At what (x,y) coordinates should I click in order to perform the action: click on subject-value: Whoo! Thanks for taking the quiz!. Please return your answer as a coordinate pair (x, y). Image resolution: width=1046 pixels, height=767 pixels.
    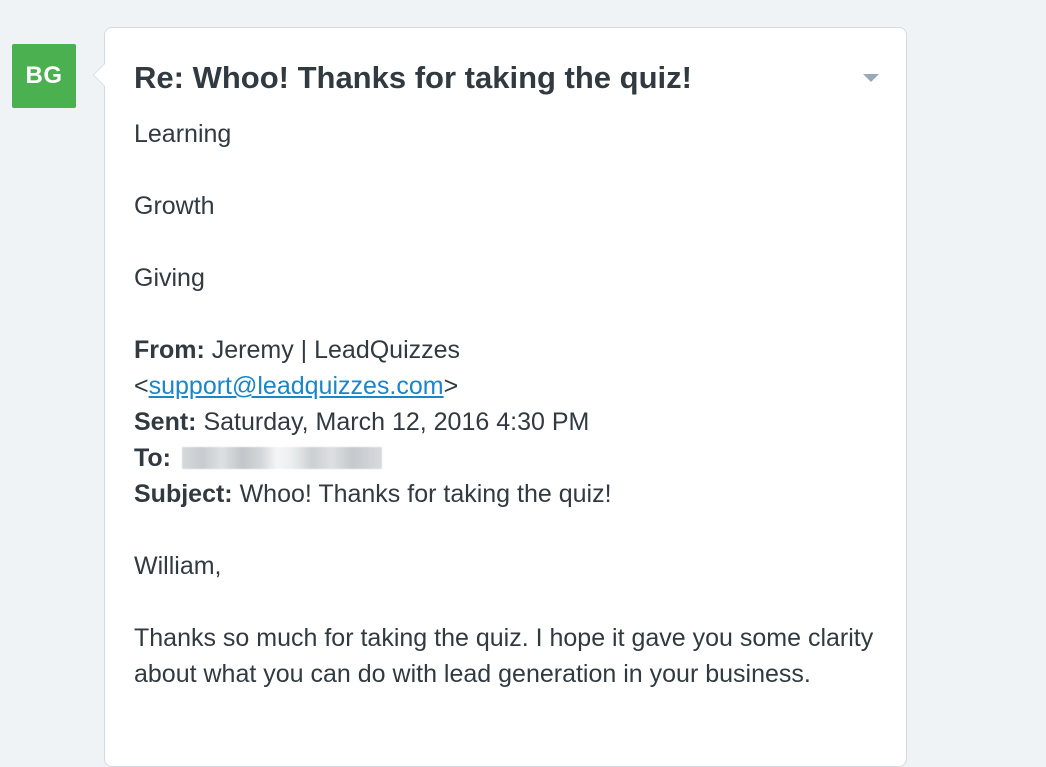
    Looking at the image, I should click on (425, 494).